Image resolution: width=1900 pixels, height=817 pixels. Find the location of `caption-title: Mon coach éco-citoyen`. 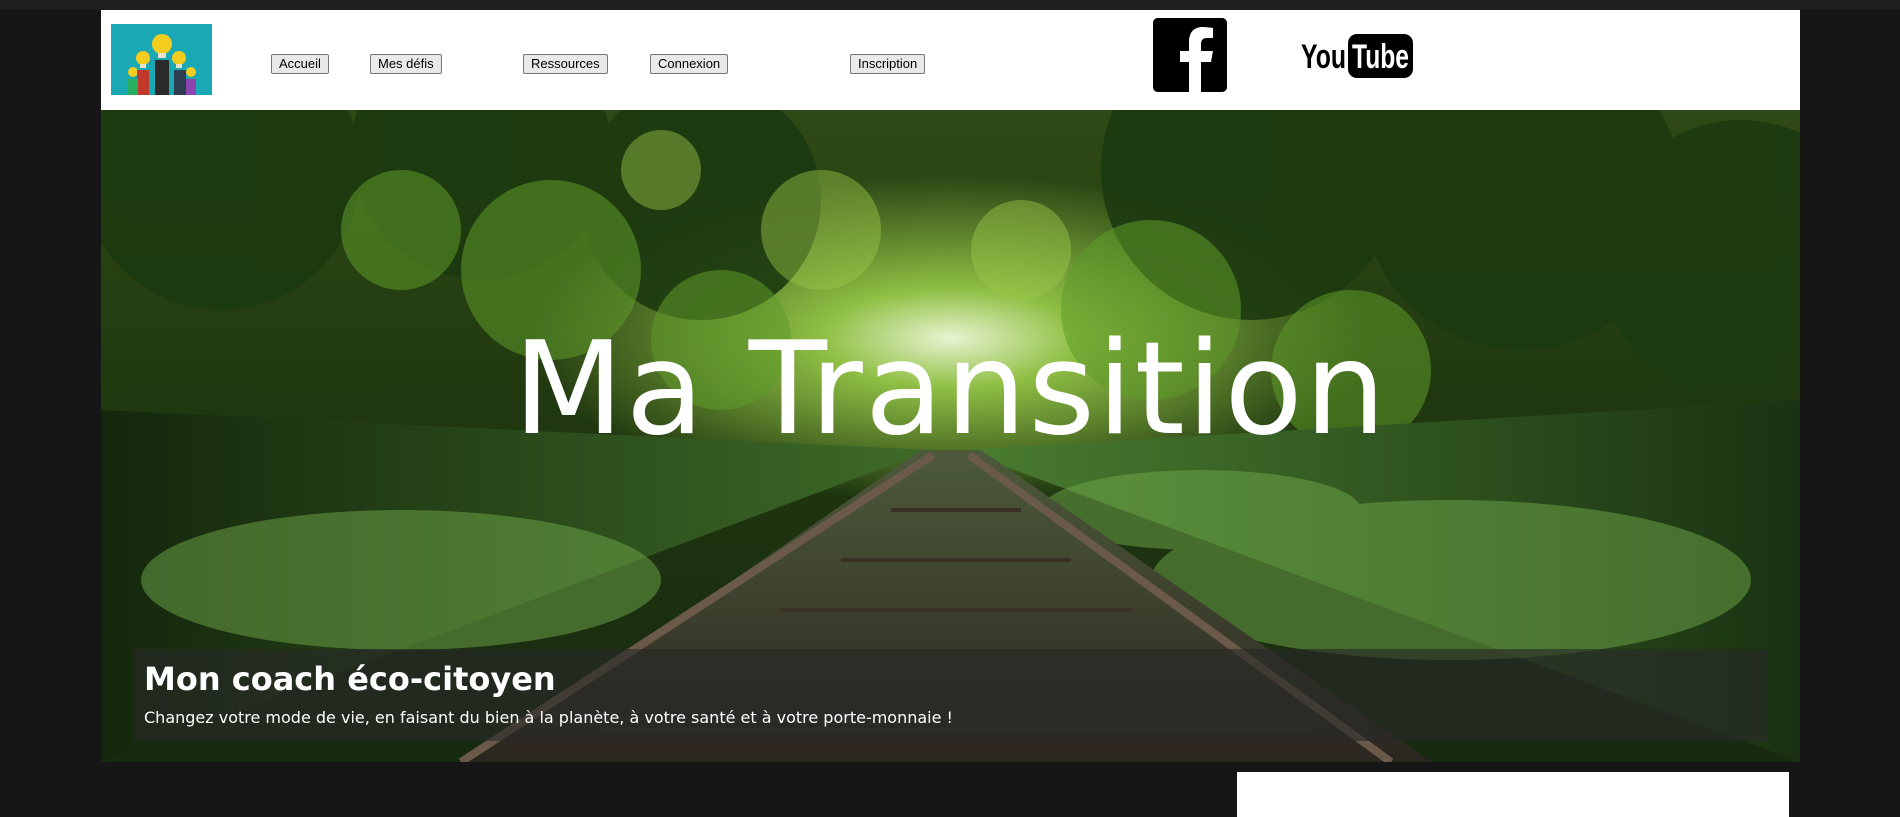

caption-title: Mon coach éco-citoyen is located at coordinates (350, 679).